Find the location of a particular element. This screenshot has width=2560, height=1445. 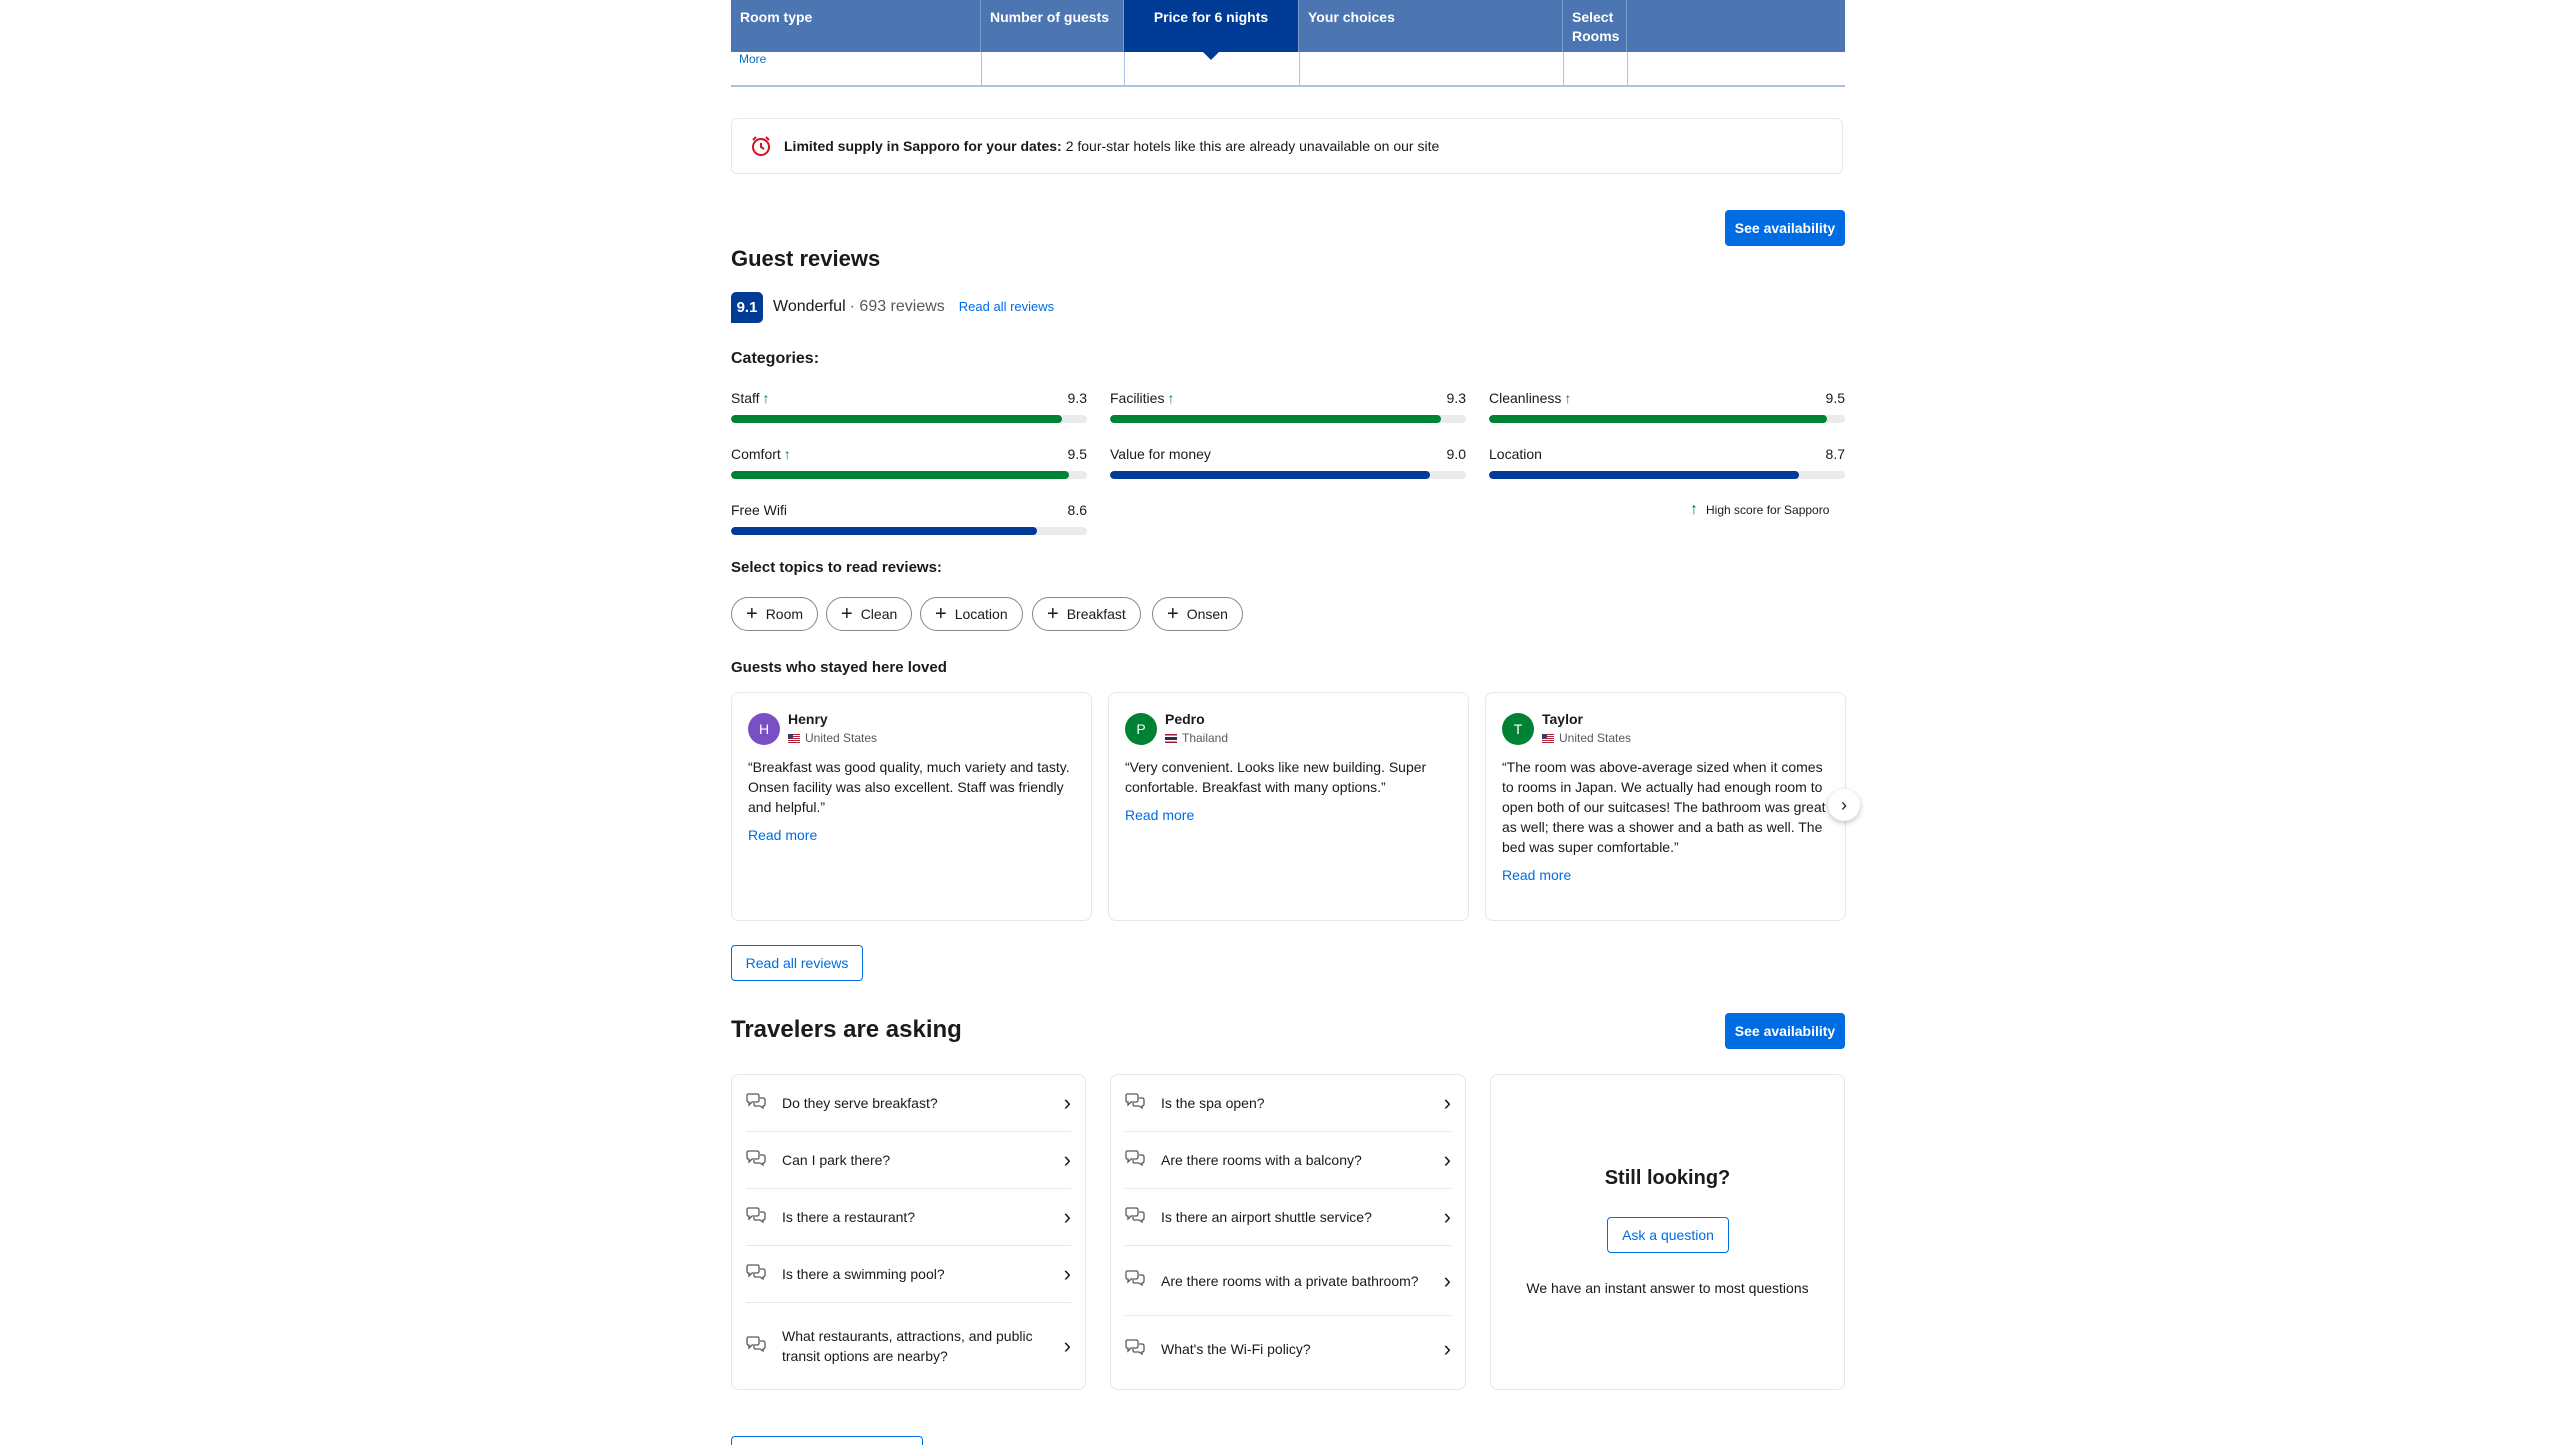

topic-chip-onsen: + Onsen is located at coordinates (1197, 614).